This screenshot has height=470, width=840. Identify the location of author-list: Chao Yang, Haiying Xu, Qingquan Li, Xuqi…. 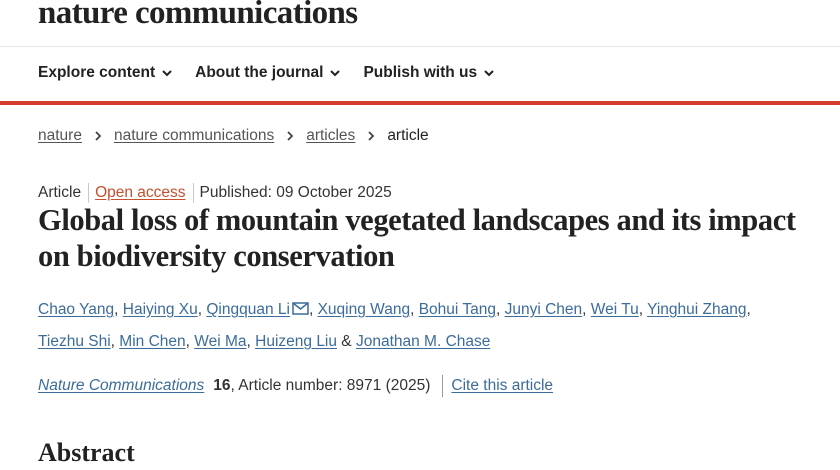
(428, 326).